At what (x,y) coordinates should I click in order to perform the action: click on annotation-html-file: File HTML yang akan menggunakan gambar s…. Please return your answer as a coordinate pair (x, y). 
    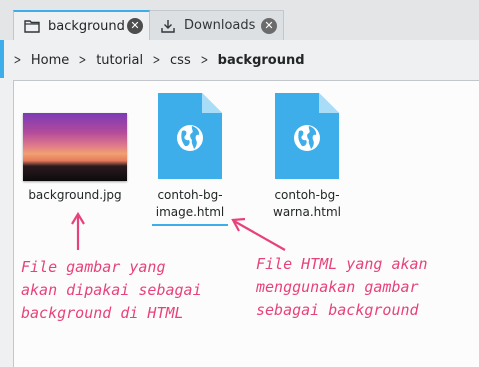
    Looking at the image, I should click on (342, 287).